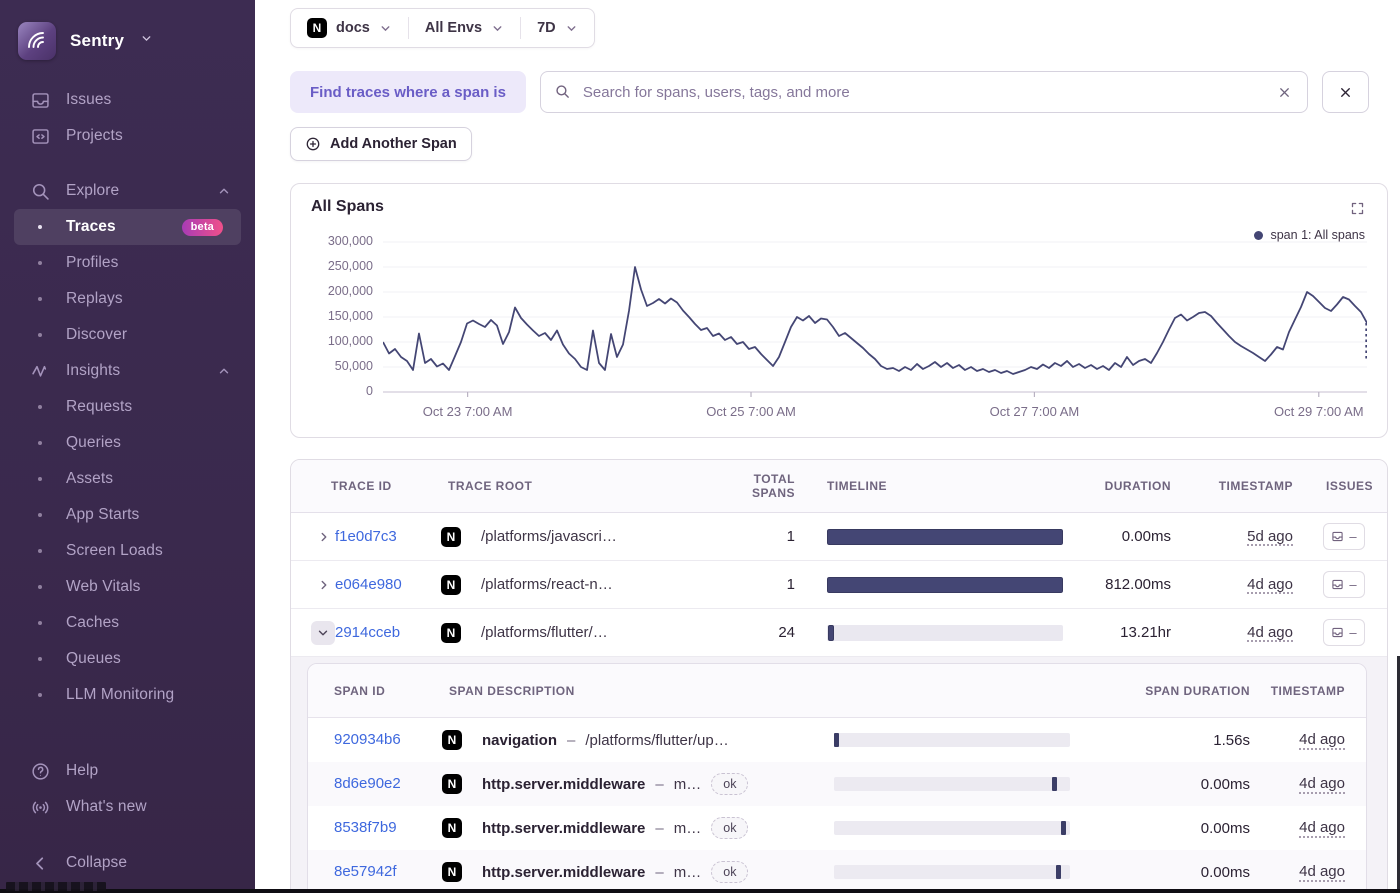  Describe the element at coordinates (127, 299) in the screenshot. I see `sidebar-item-replays: Replays` at that location.